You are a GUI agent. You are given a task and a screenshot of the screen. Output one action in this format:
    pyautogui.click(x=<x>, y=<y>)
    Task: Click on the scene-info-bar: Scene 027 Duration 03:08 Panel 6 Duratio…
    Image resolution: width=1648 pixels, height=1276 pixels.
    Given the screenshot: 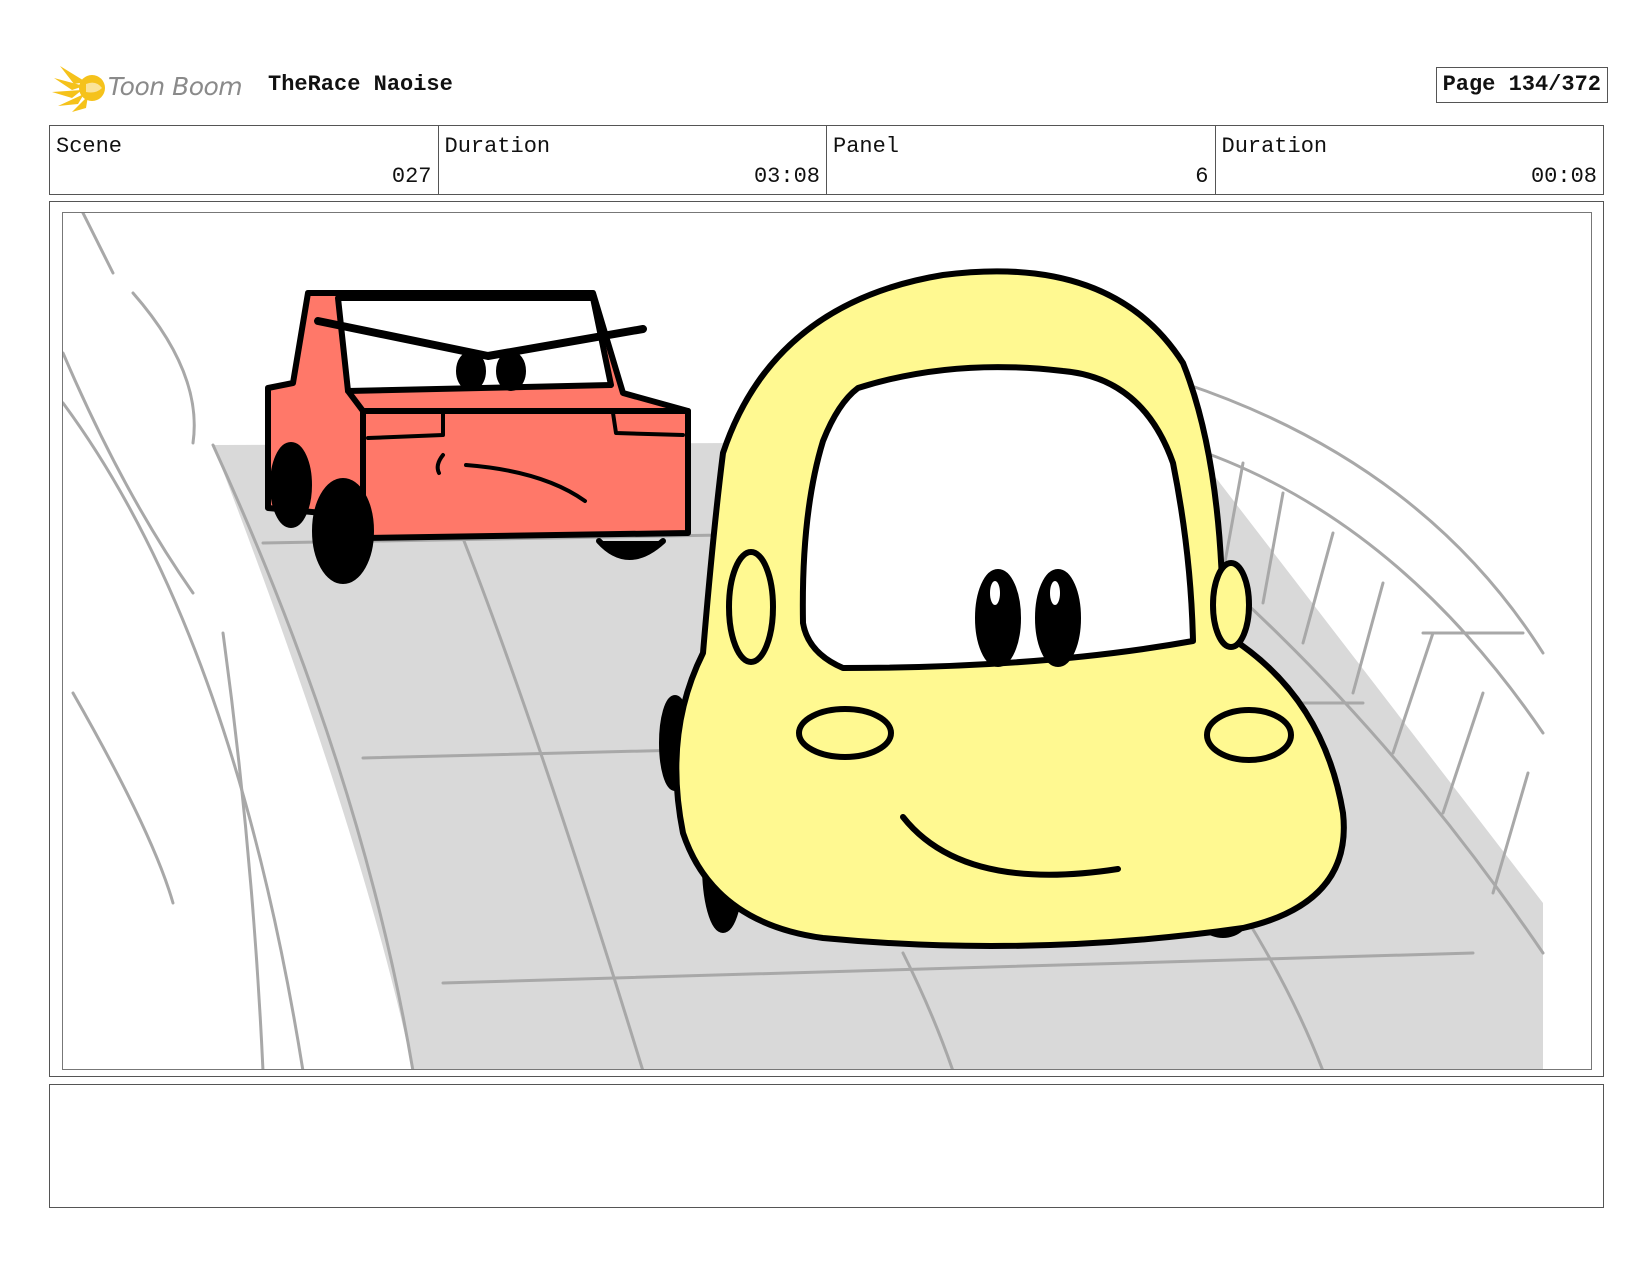 What is the action you would take?
    pyautogui.click(x=826, y=160)
    